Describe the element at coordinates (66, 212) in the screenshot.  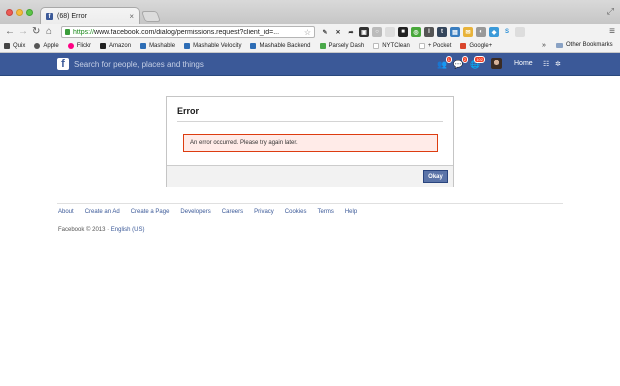
I see `footer-link-about: About` at that location.